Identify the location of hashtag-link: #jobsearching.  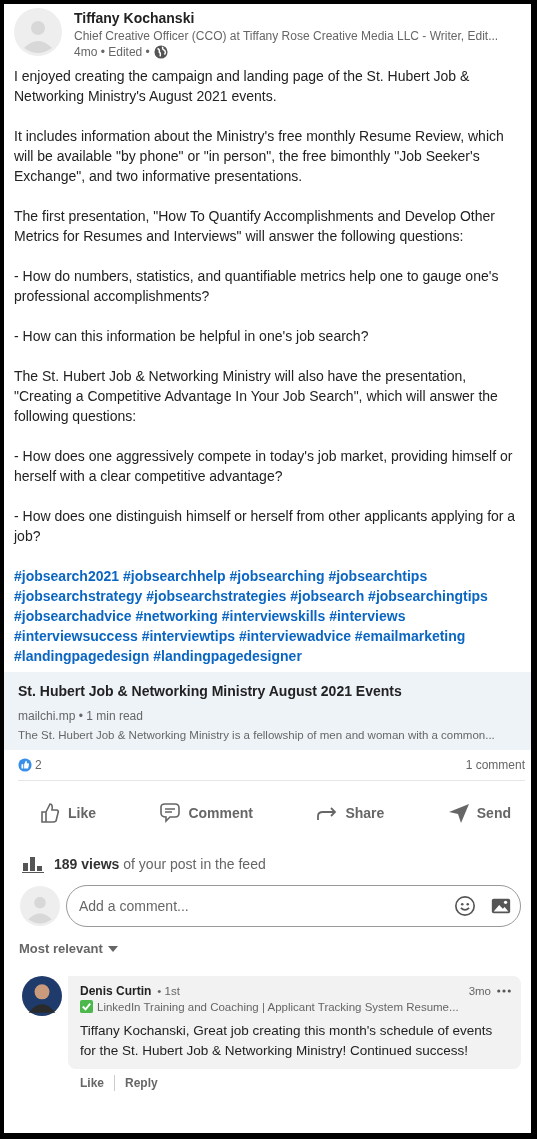
(277, 576).